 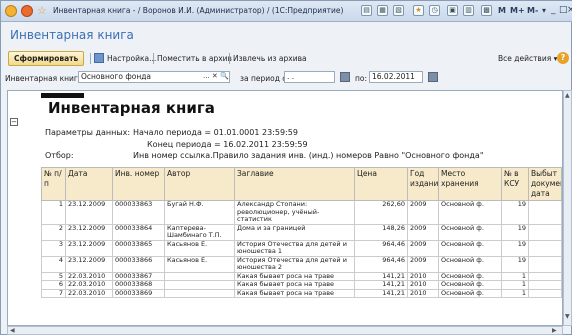 What do you see at coordinates (53, 248) in the screenshot?
I see `cell-number: 3` at bounding box center [53, 248].